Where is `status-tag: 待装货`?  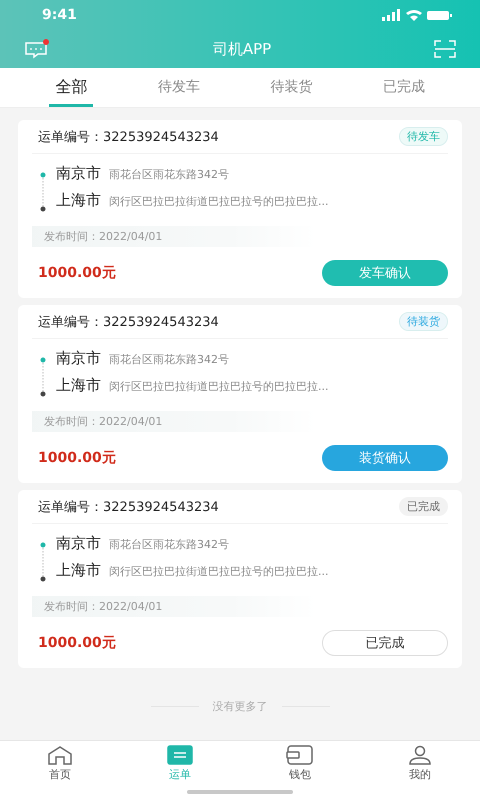 status-tag: 待装货 is located at coordinates (423, 321).